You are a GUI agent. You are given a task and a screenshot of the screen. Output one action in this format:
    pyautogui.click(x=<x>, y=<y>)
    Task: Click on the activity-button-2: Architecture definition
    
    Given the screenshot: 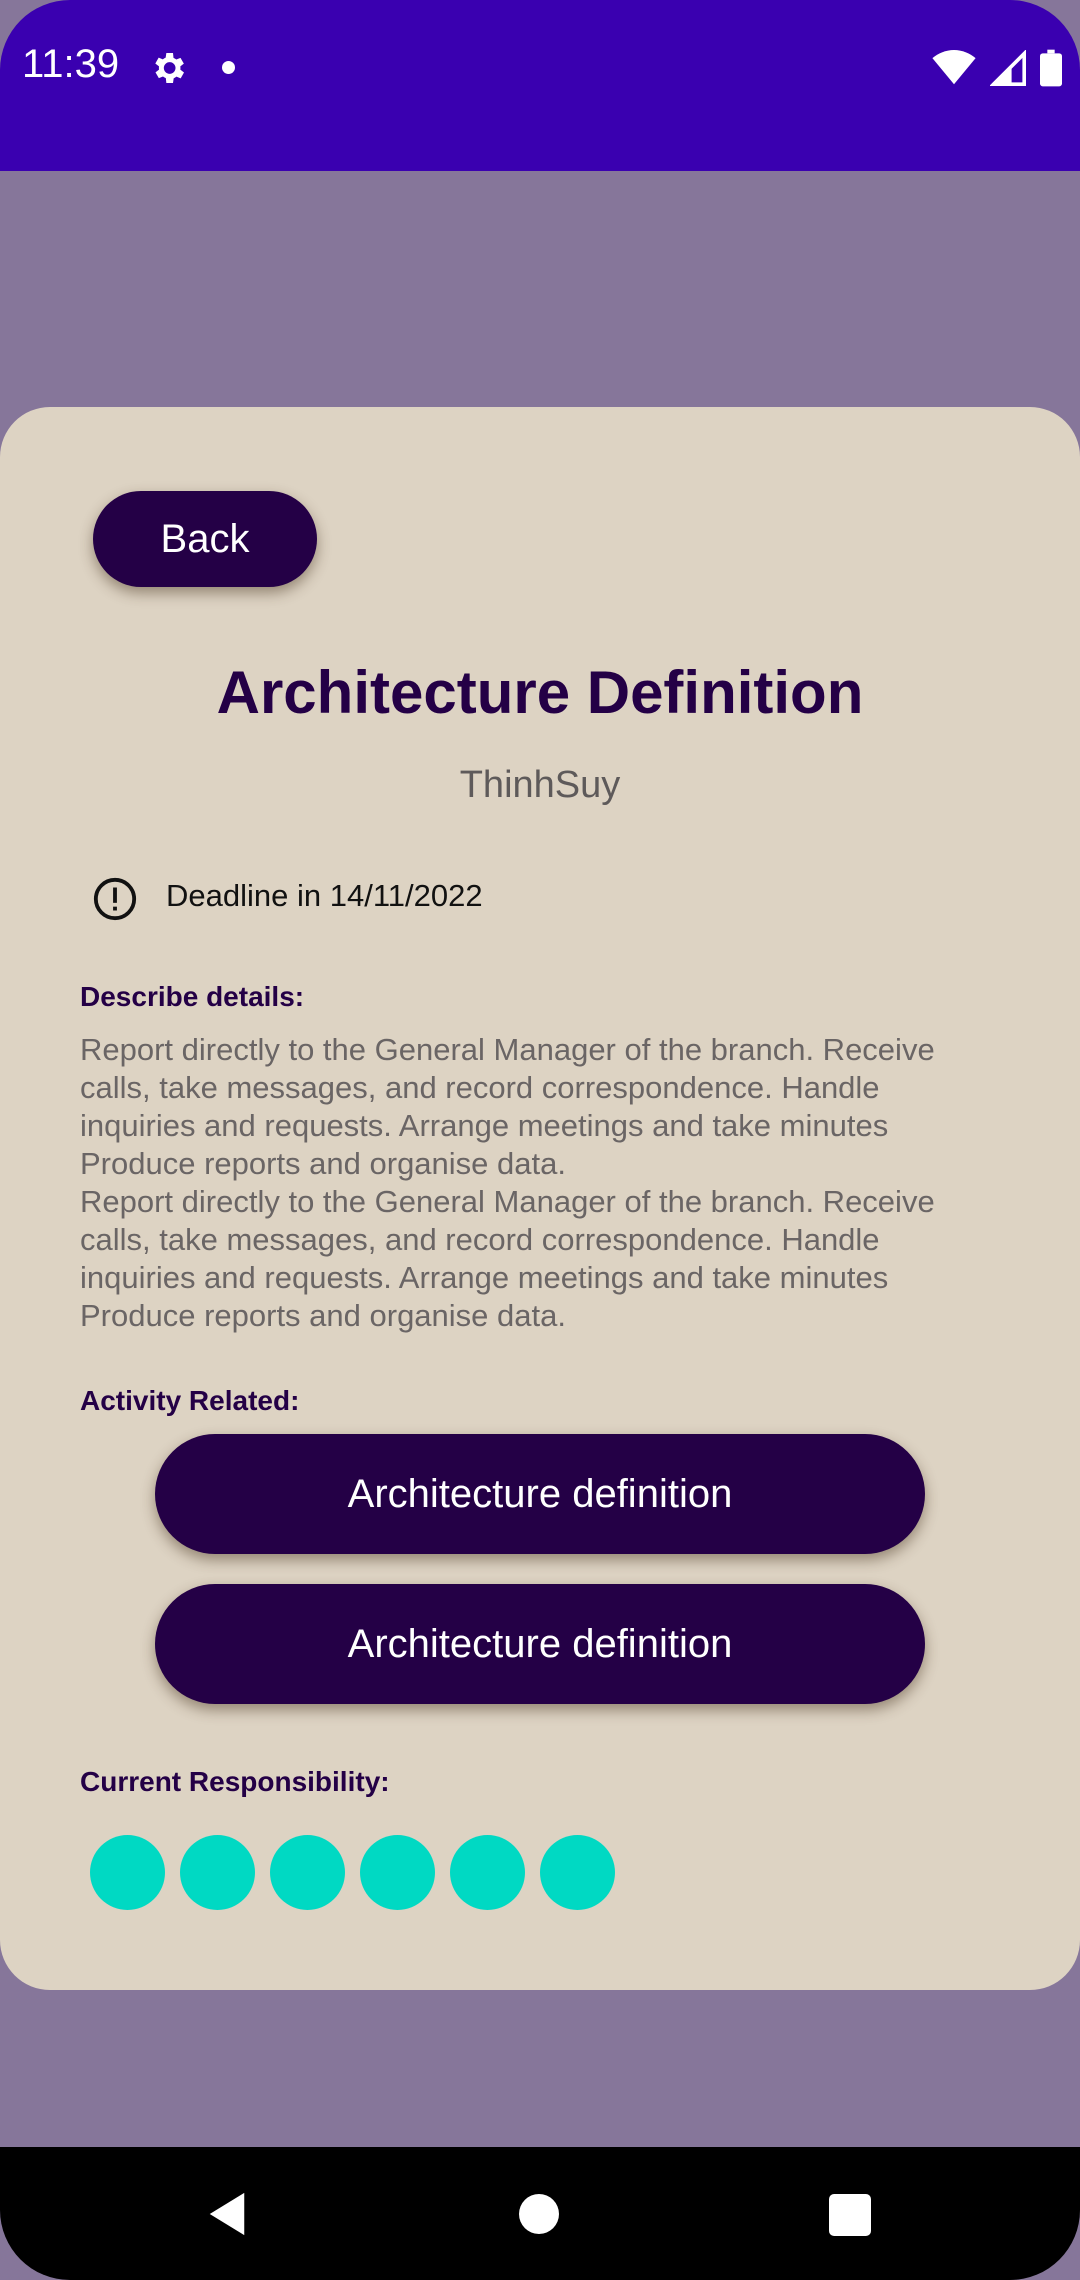 What is the action you would take?
    pyautogui.click(x=540, y=1644)
    